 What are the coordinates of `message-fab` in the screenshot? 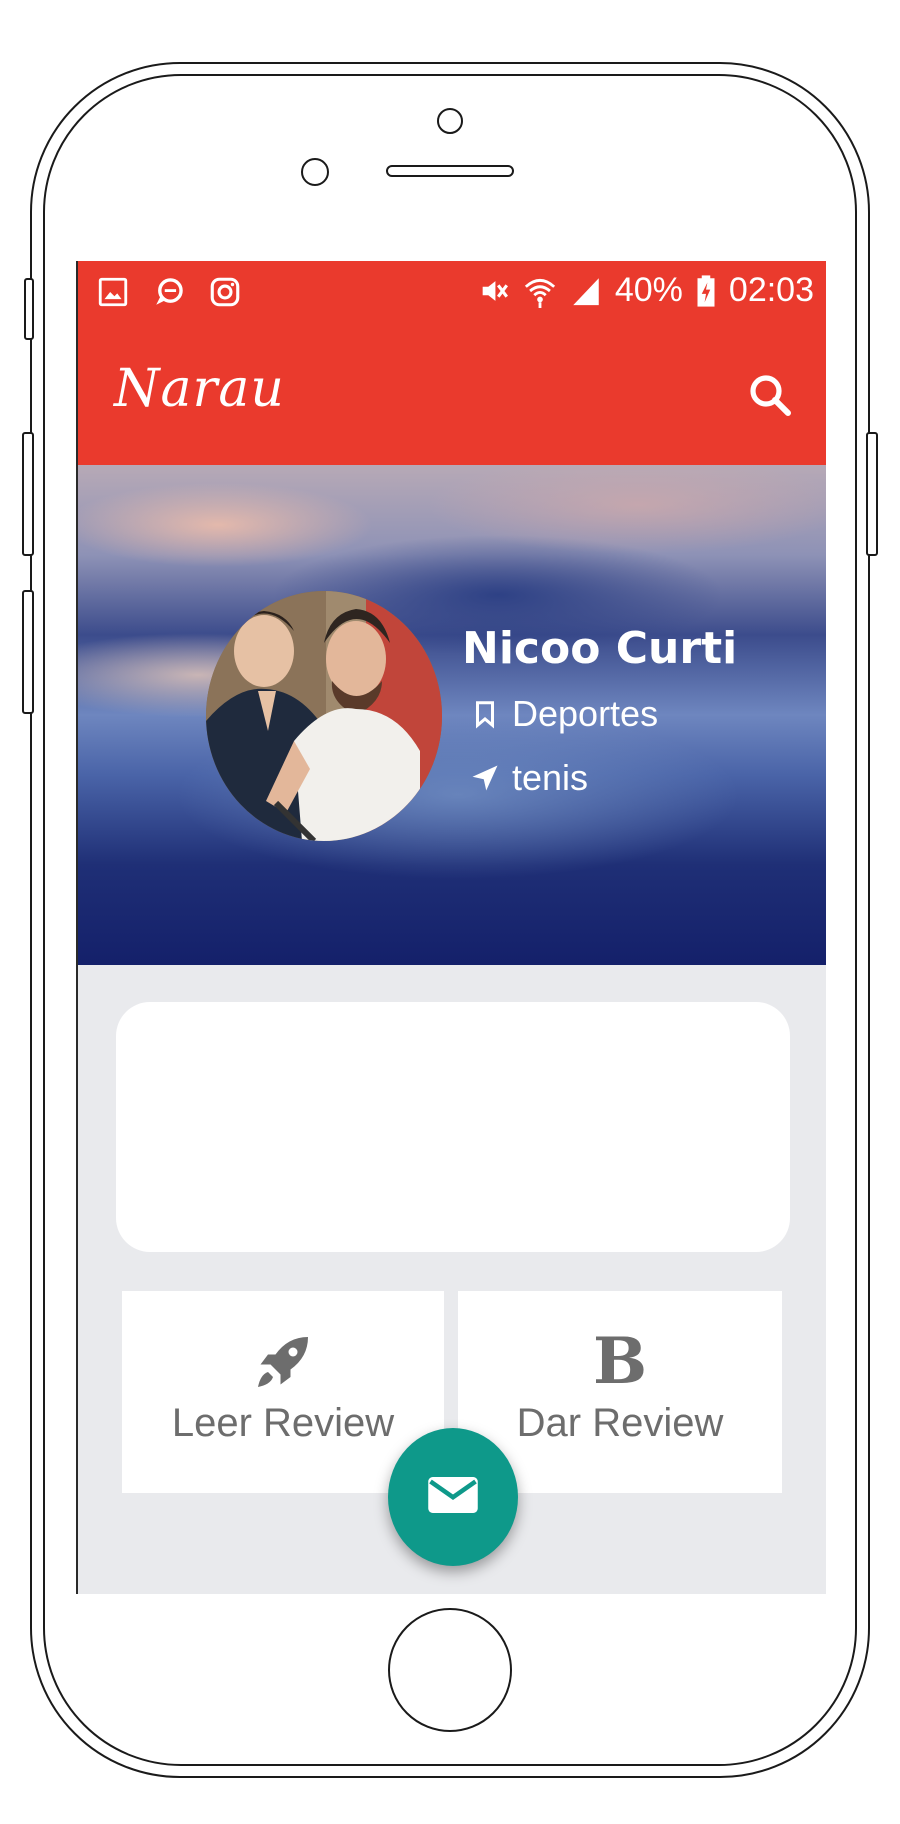 It's located at (453, 1497).